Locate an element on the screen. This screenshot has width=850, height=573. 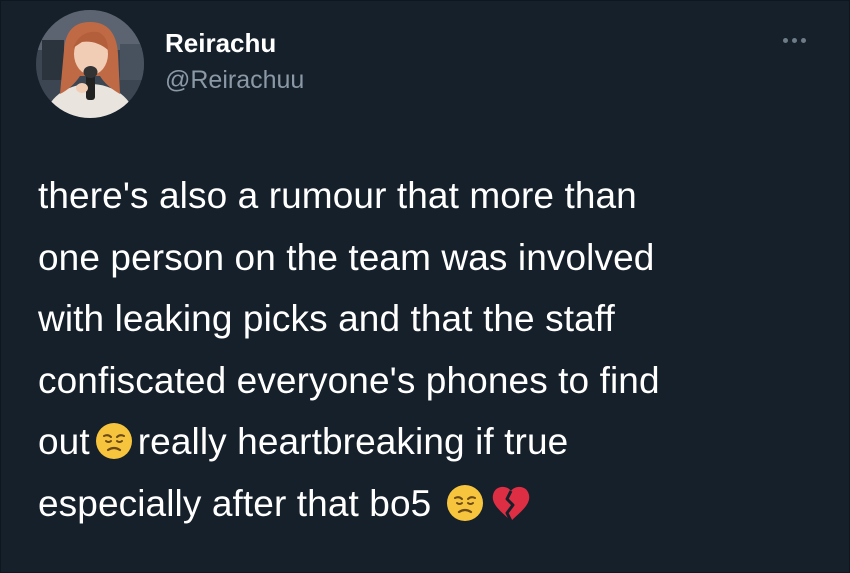
tweet-text-line: out really heartbreaking if true is located at coordinates (433, 442).